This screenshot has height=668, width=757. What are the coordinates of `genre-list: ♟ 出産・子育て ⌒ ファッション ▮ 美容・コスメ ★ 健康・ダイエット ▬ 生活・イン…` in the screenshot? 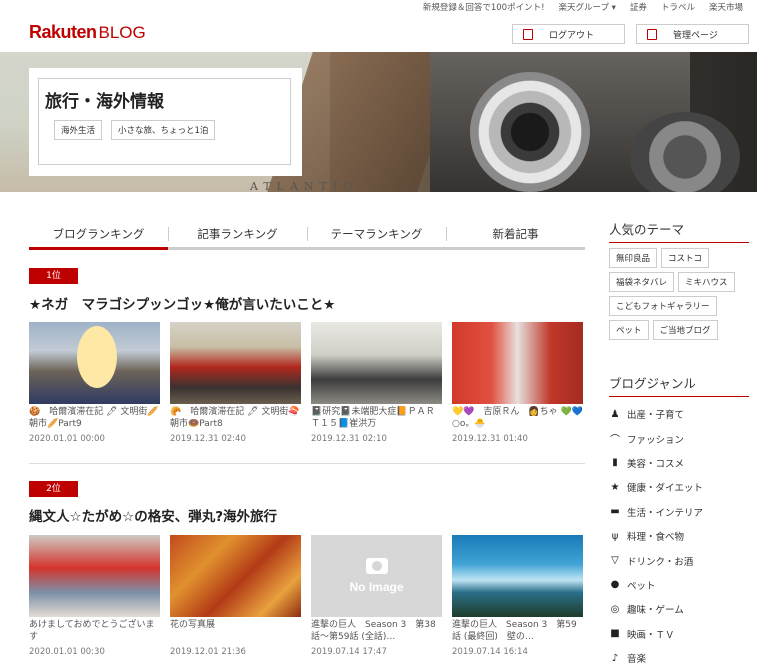 It's located at (679, 535).